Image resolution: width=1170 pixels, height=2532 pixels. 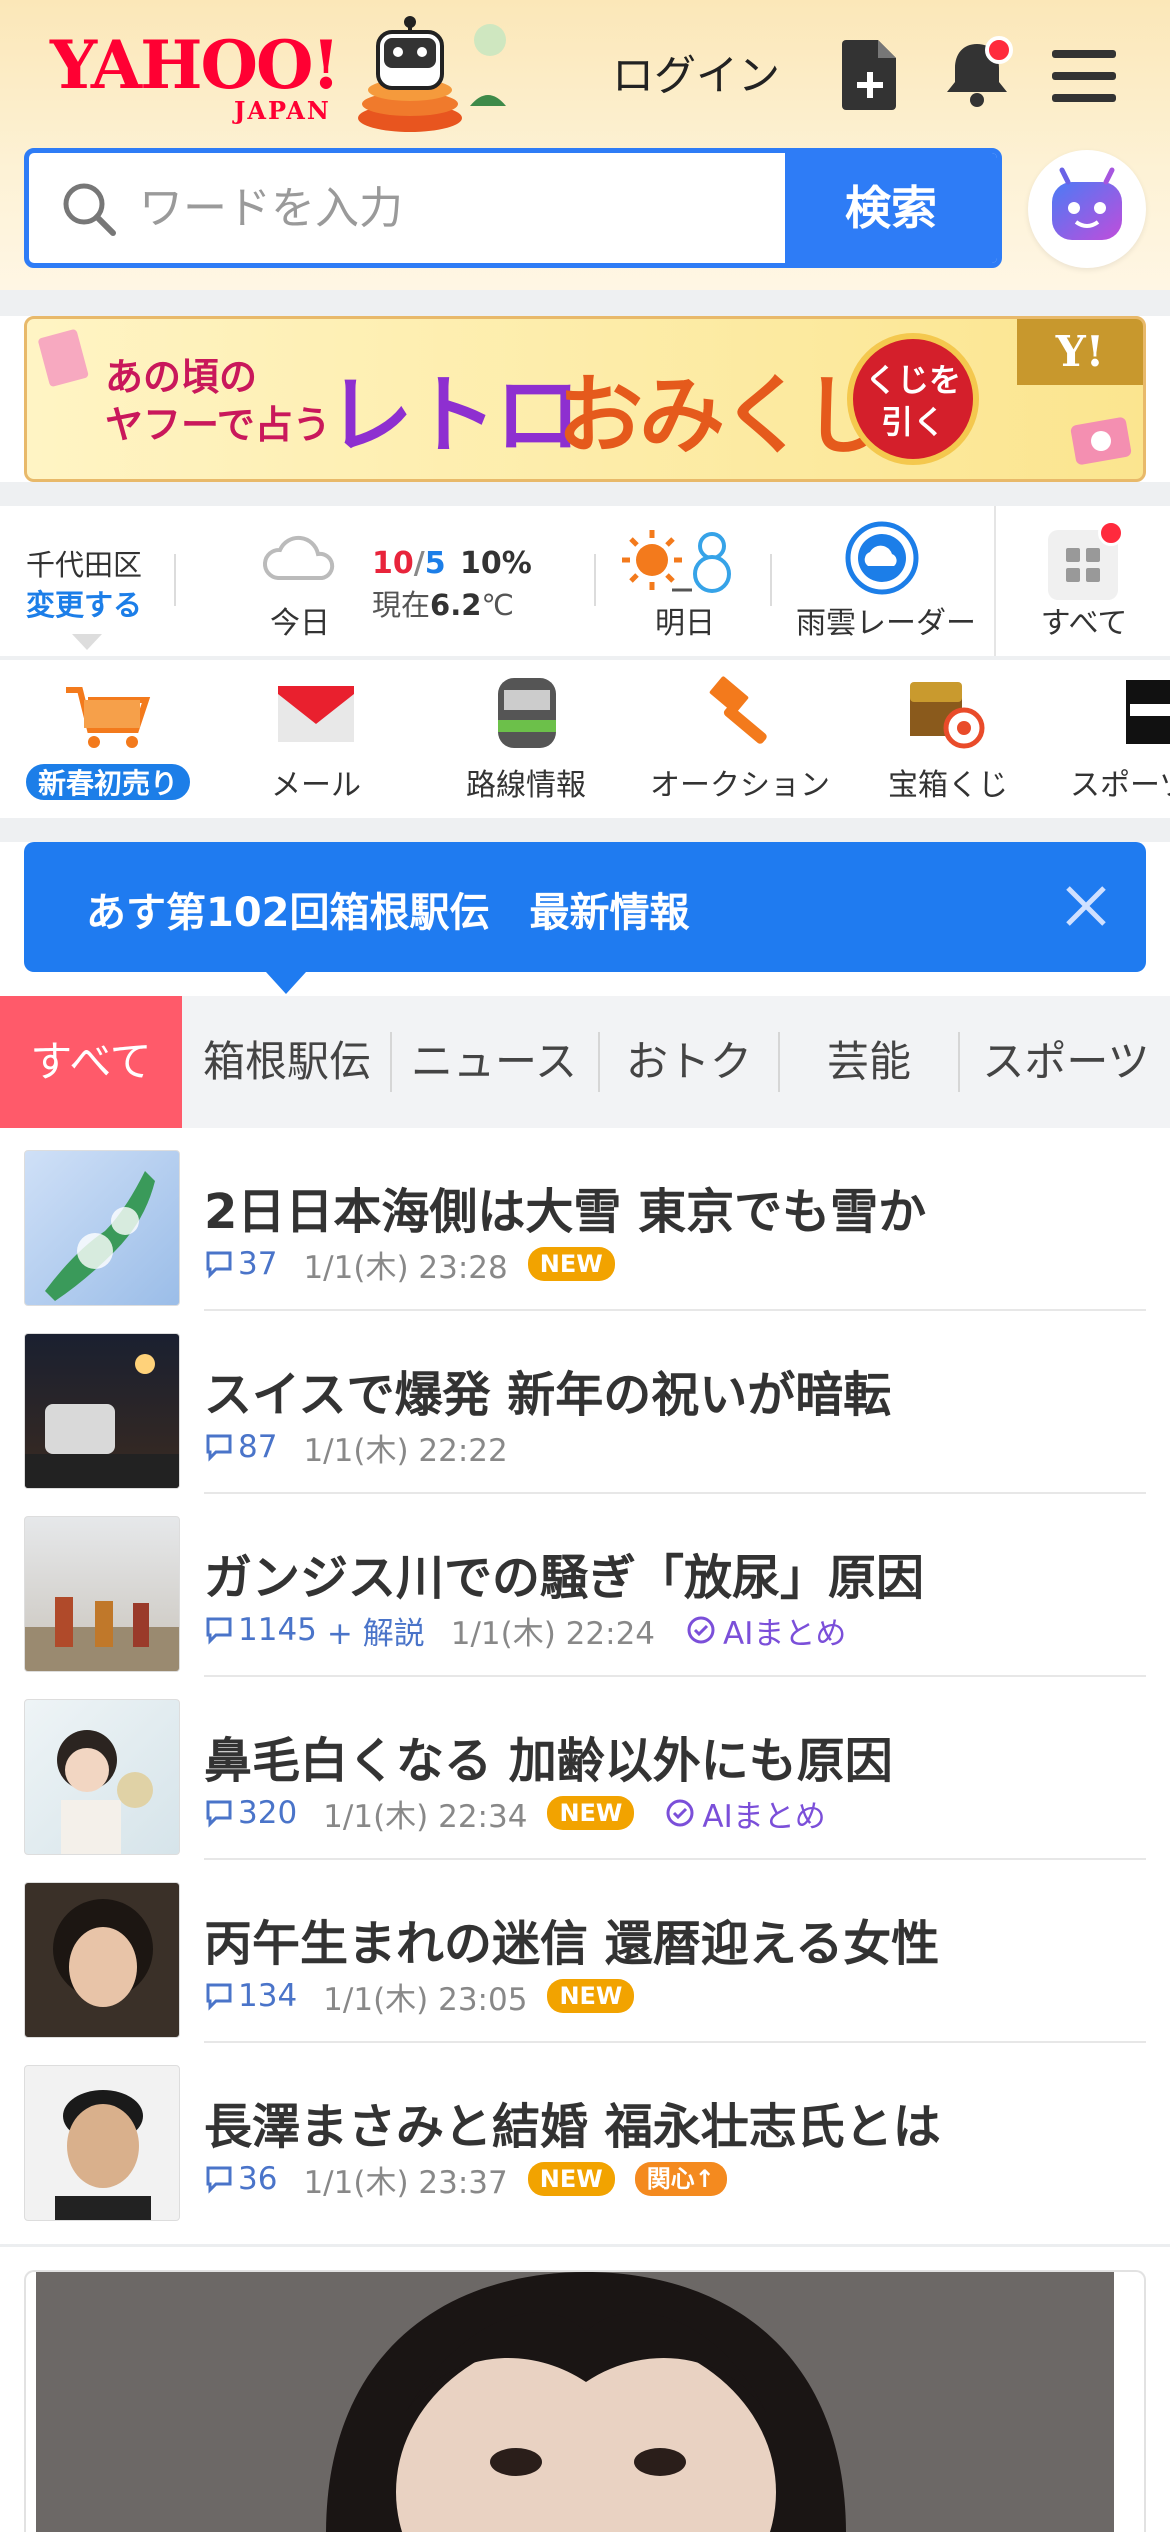 I want to click on search-button: 検索, so click(x=891, y=208).